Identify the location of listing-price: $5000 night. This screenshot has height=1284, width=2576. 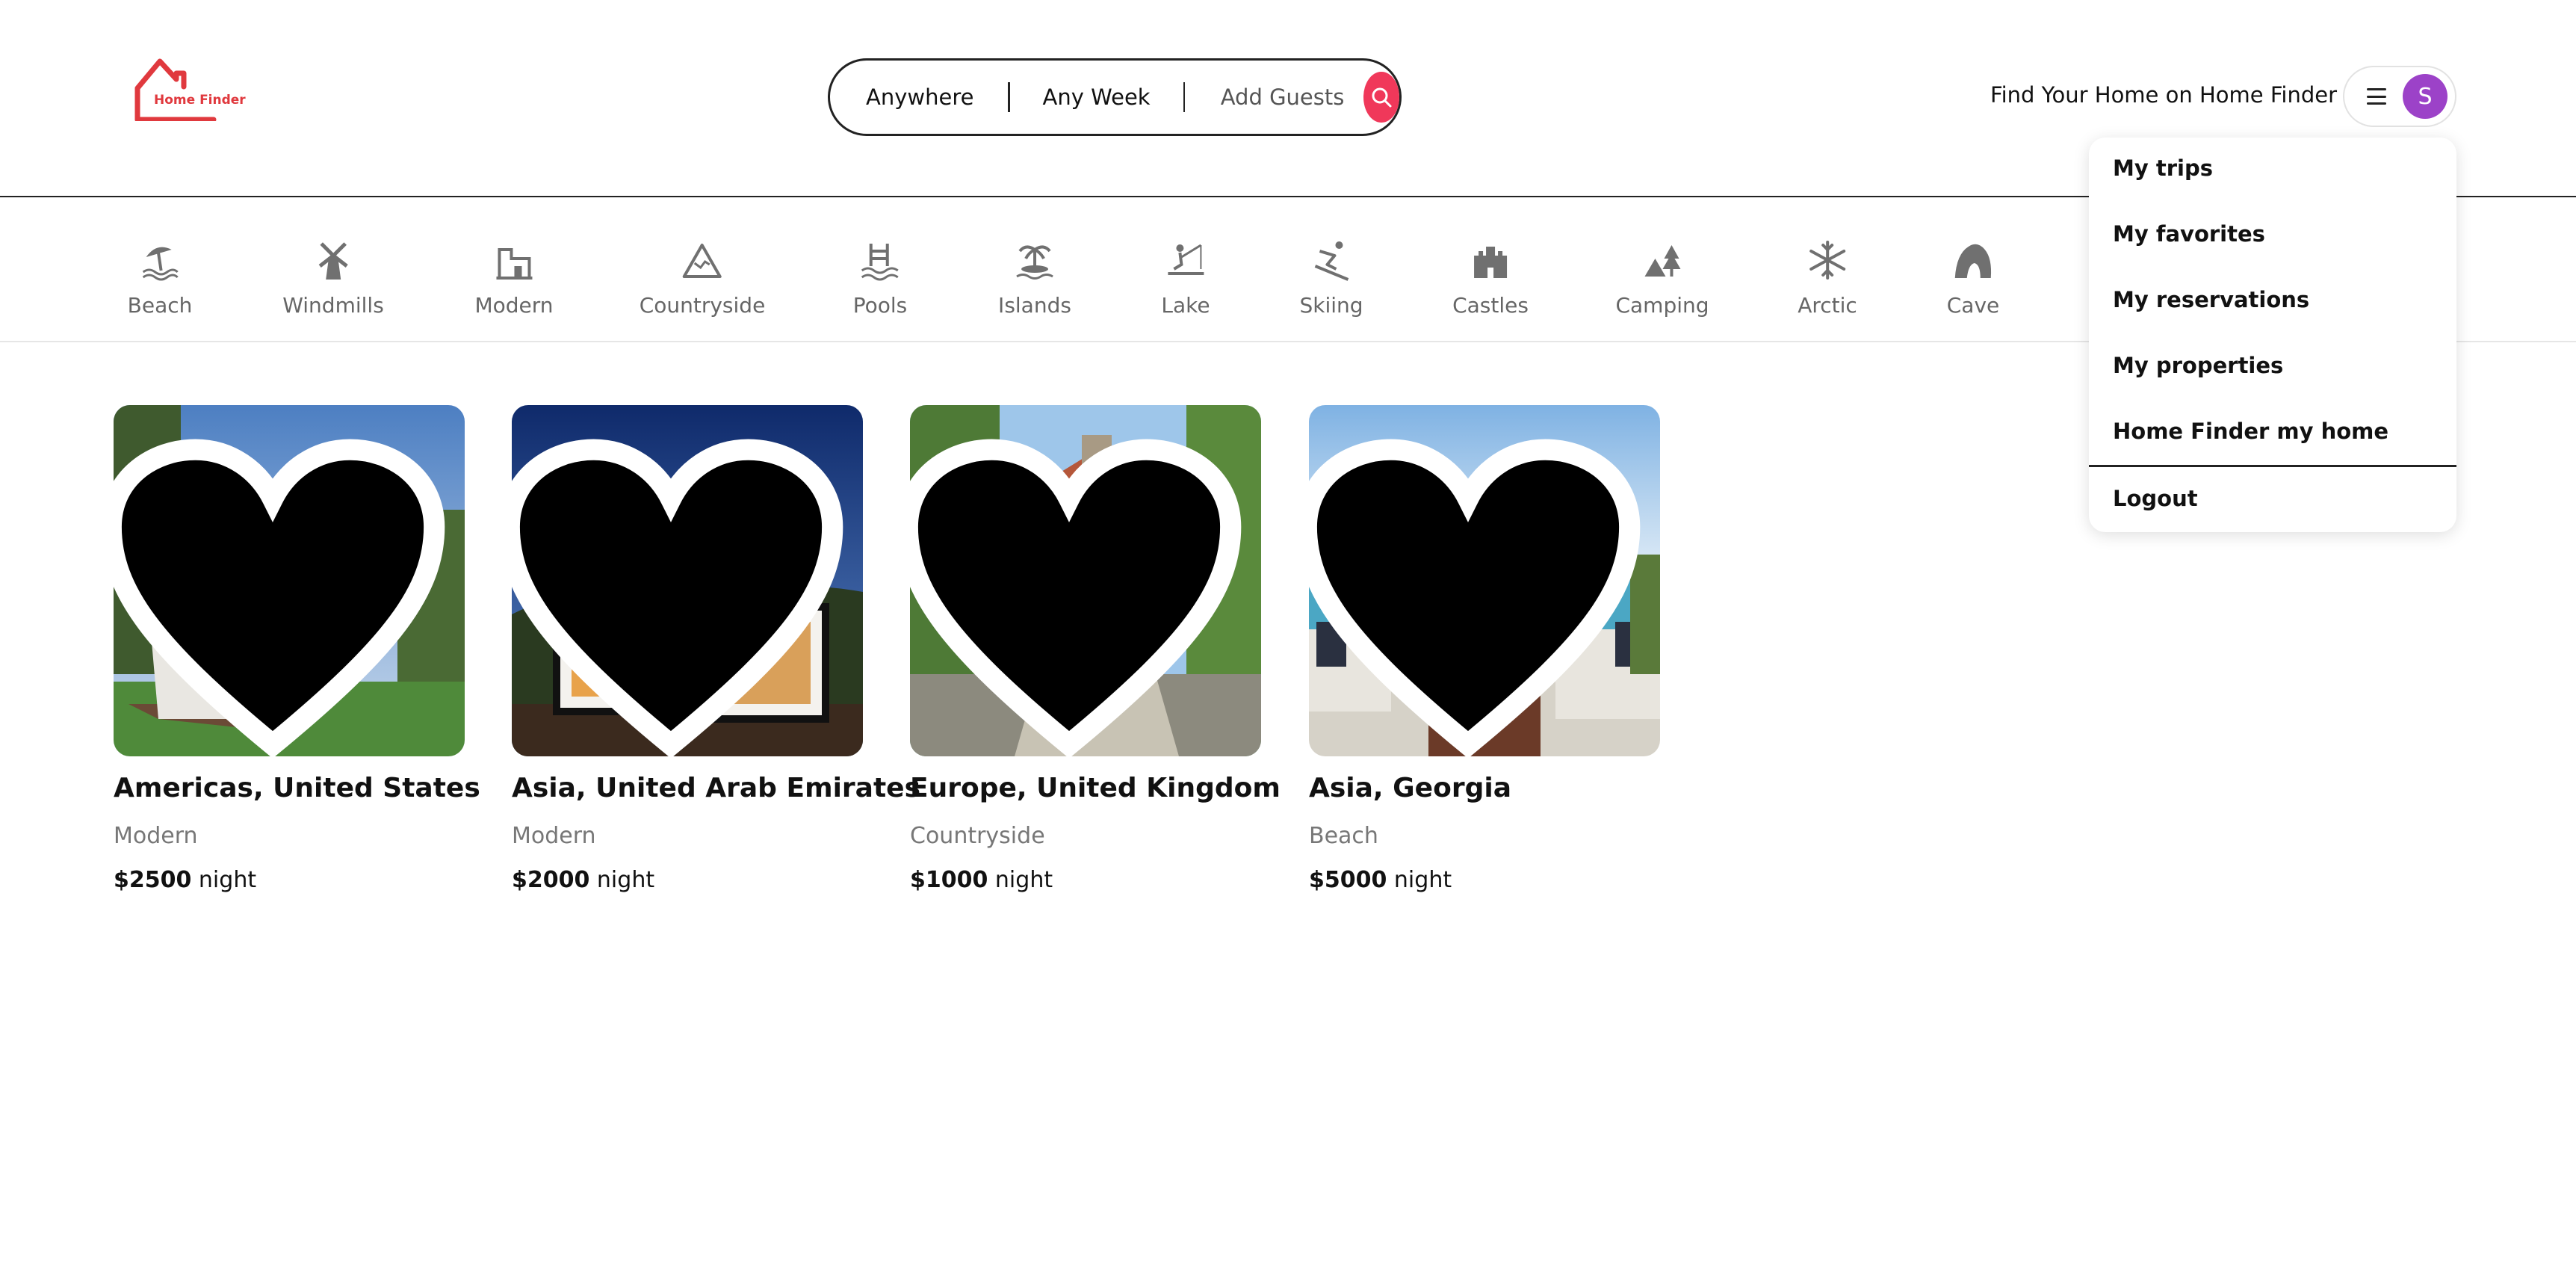
(1484, 880).